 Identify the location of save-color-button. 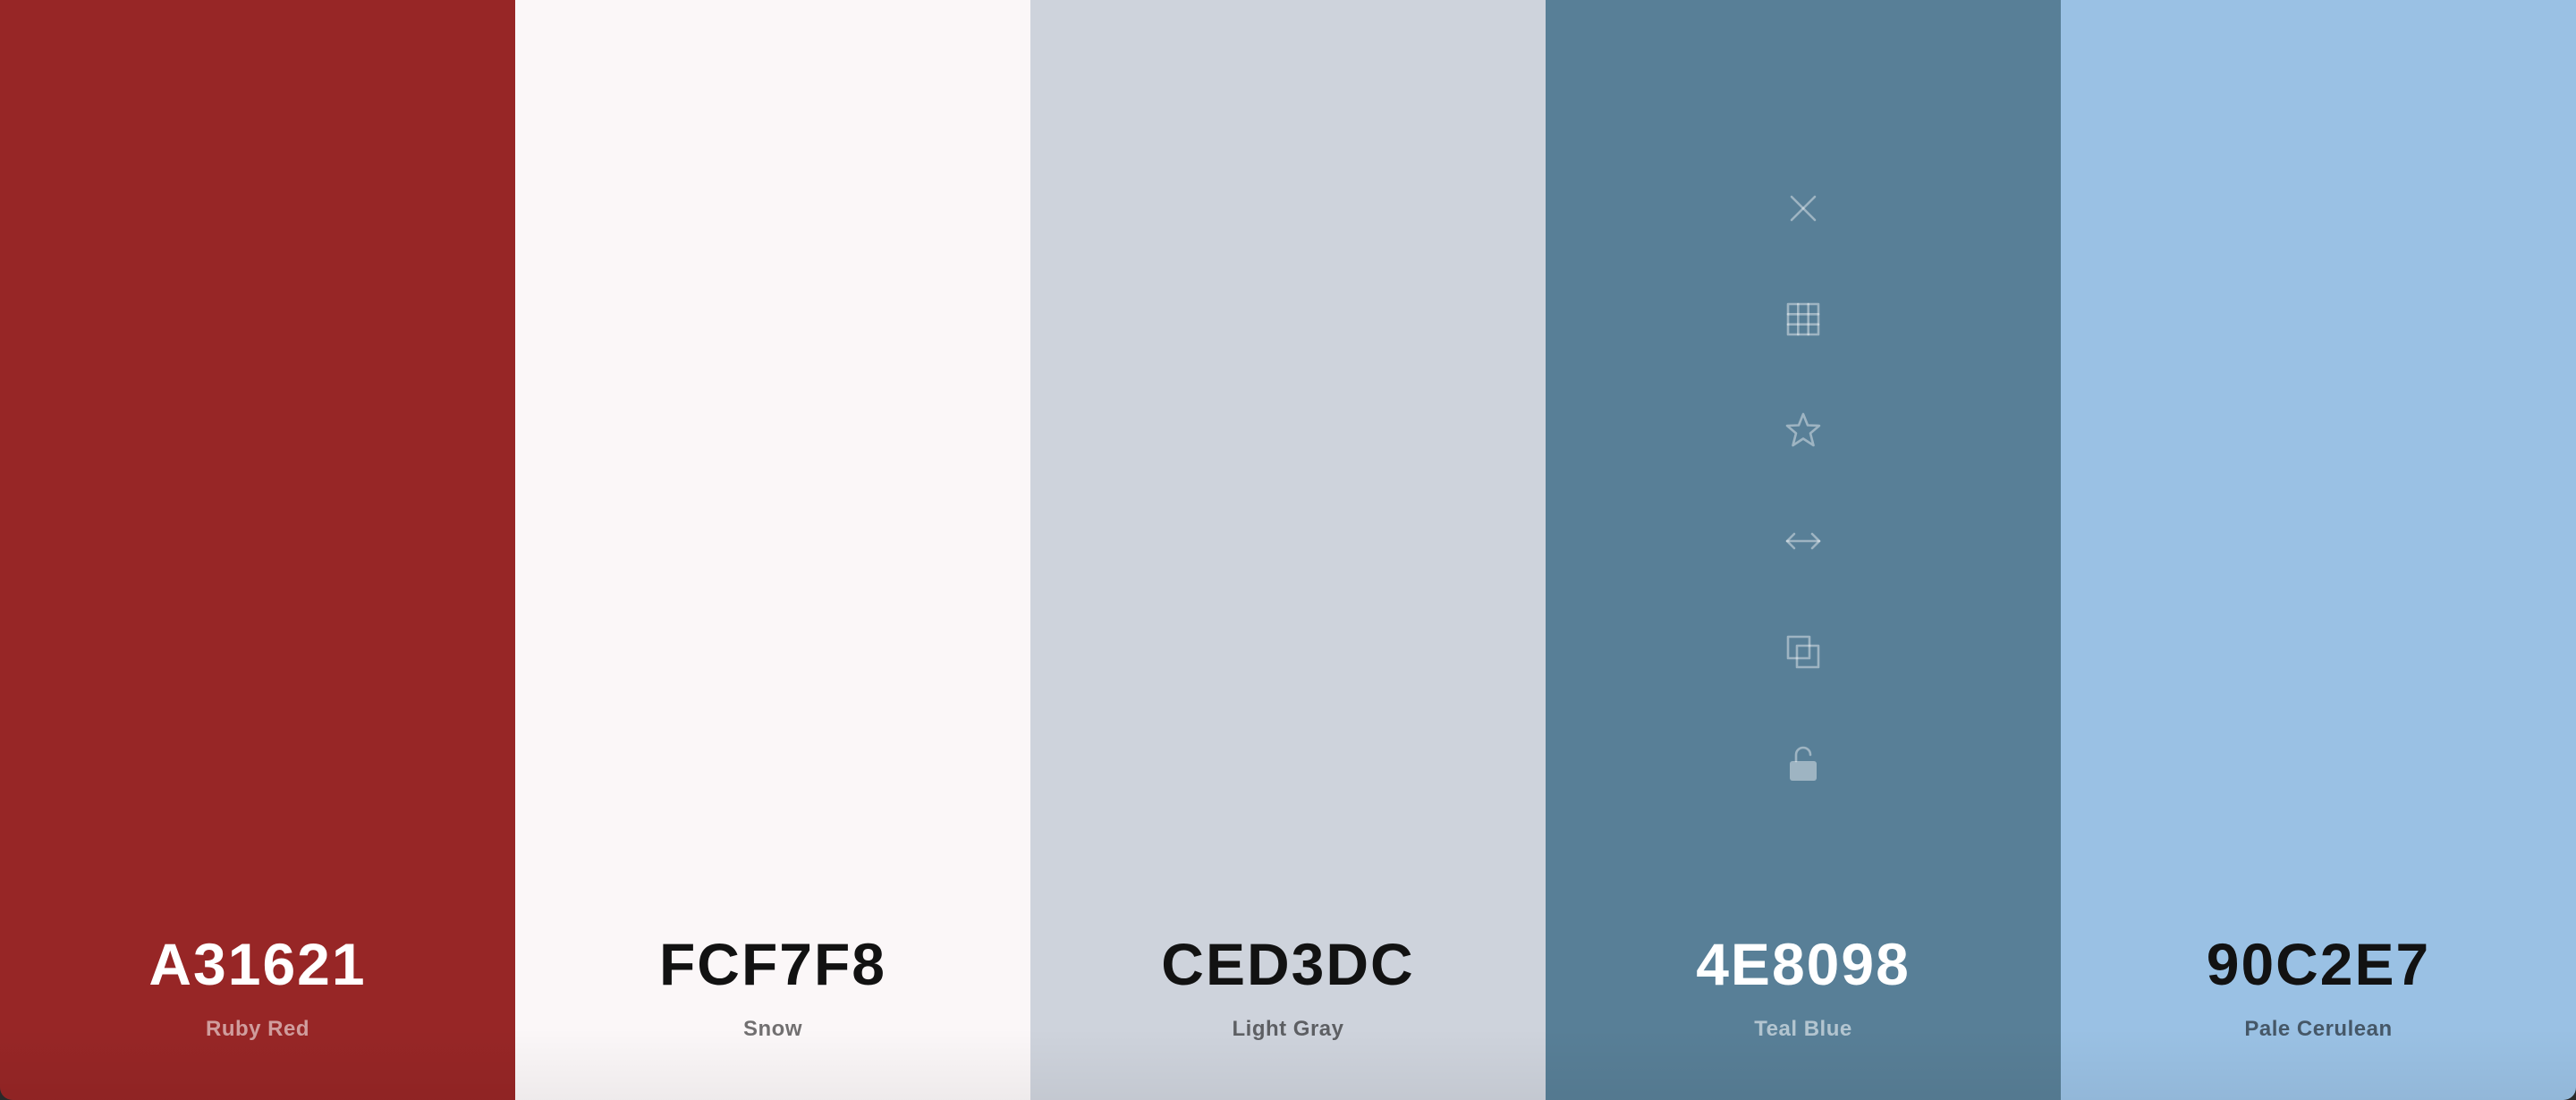
(1803, 430).